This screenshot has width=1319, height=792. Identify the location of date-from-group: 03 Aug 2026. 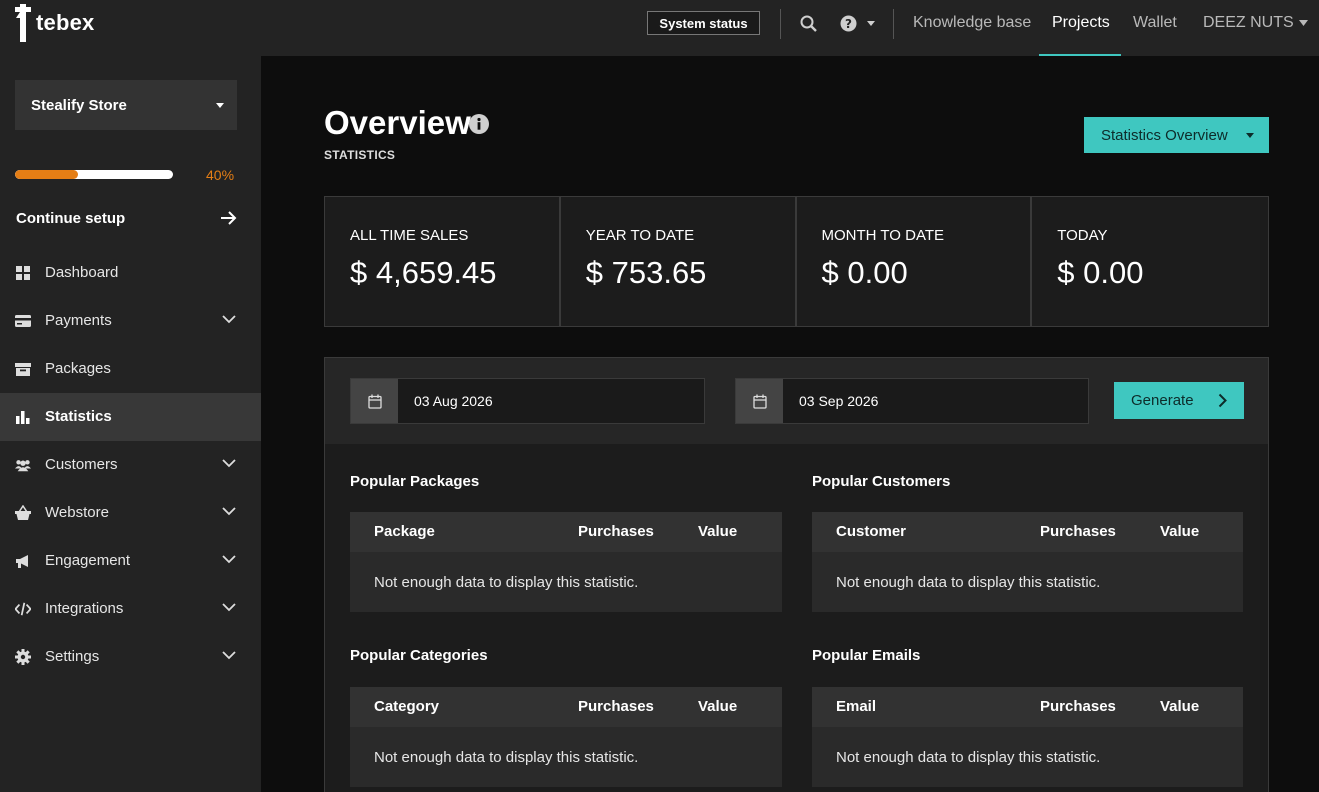
(527, 401).